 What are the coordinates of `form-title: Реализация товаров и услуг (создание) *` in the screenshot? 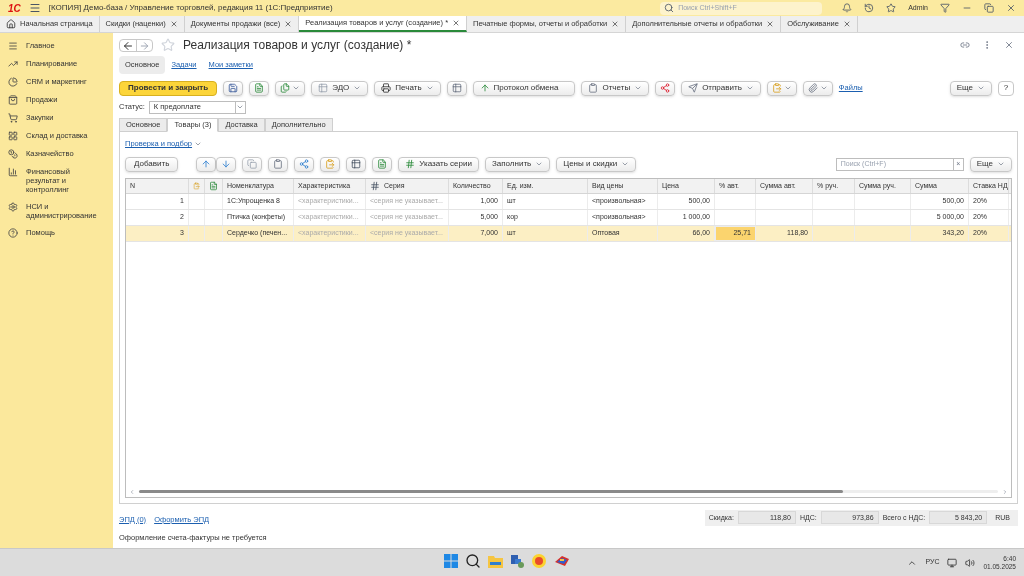 It's located at (297, 45).